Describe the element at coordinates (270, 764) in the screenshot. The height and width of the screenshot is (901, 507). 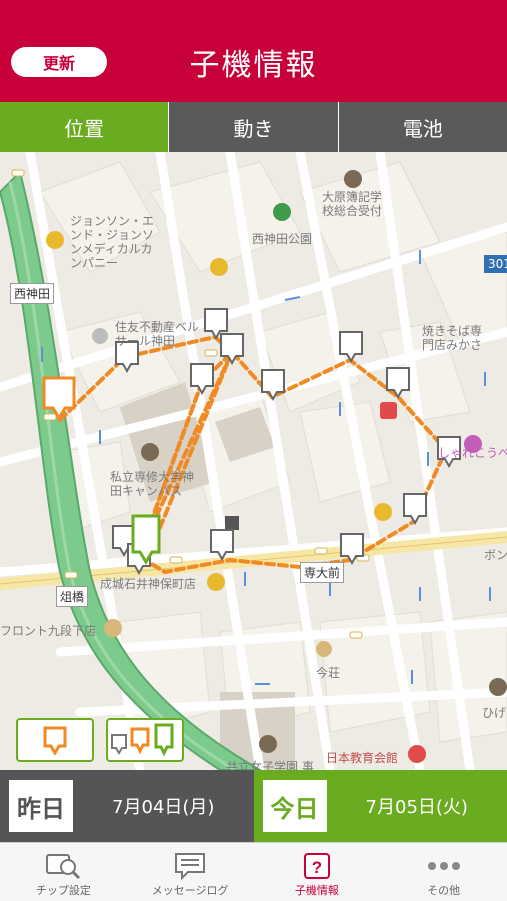
I see `poi-label-women-school: 共立女子学園 事` at that location.